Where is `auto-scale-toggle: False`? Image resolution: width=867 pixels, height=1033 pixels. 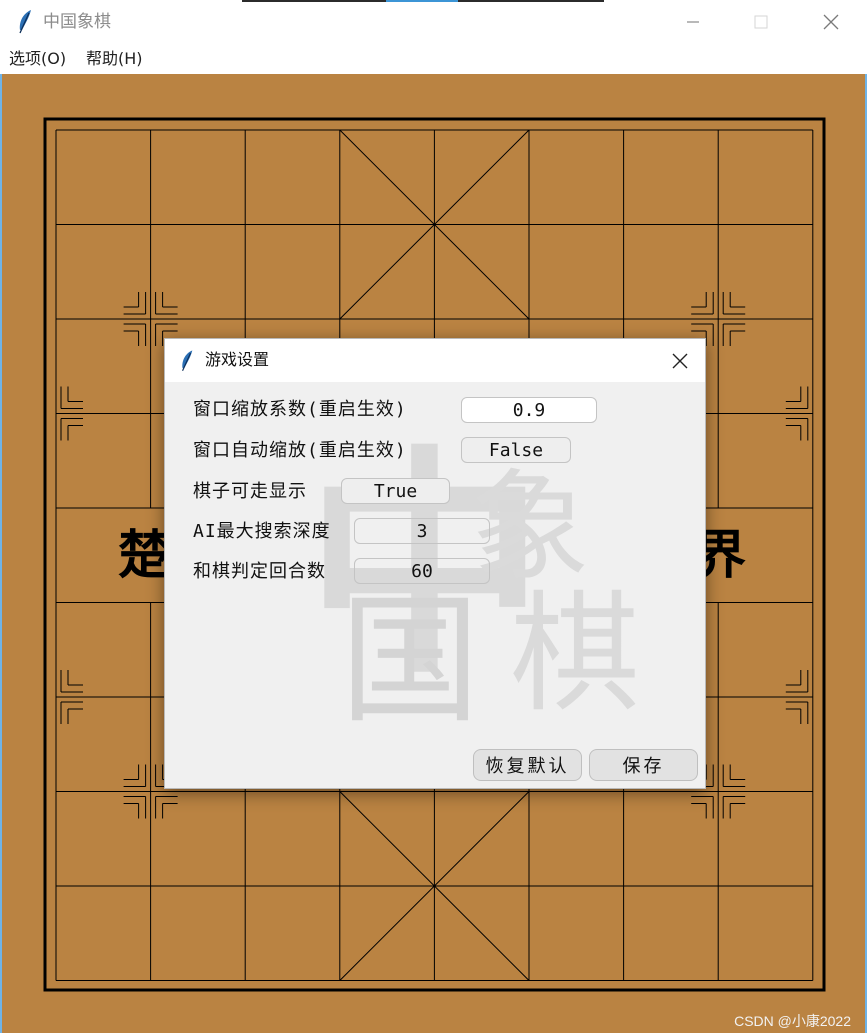 auto-scale-toggle: False is located at coordinates (516, 450).